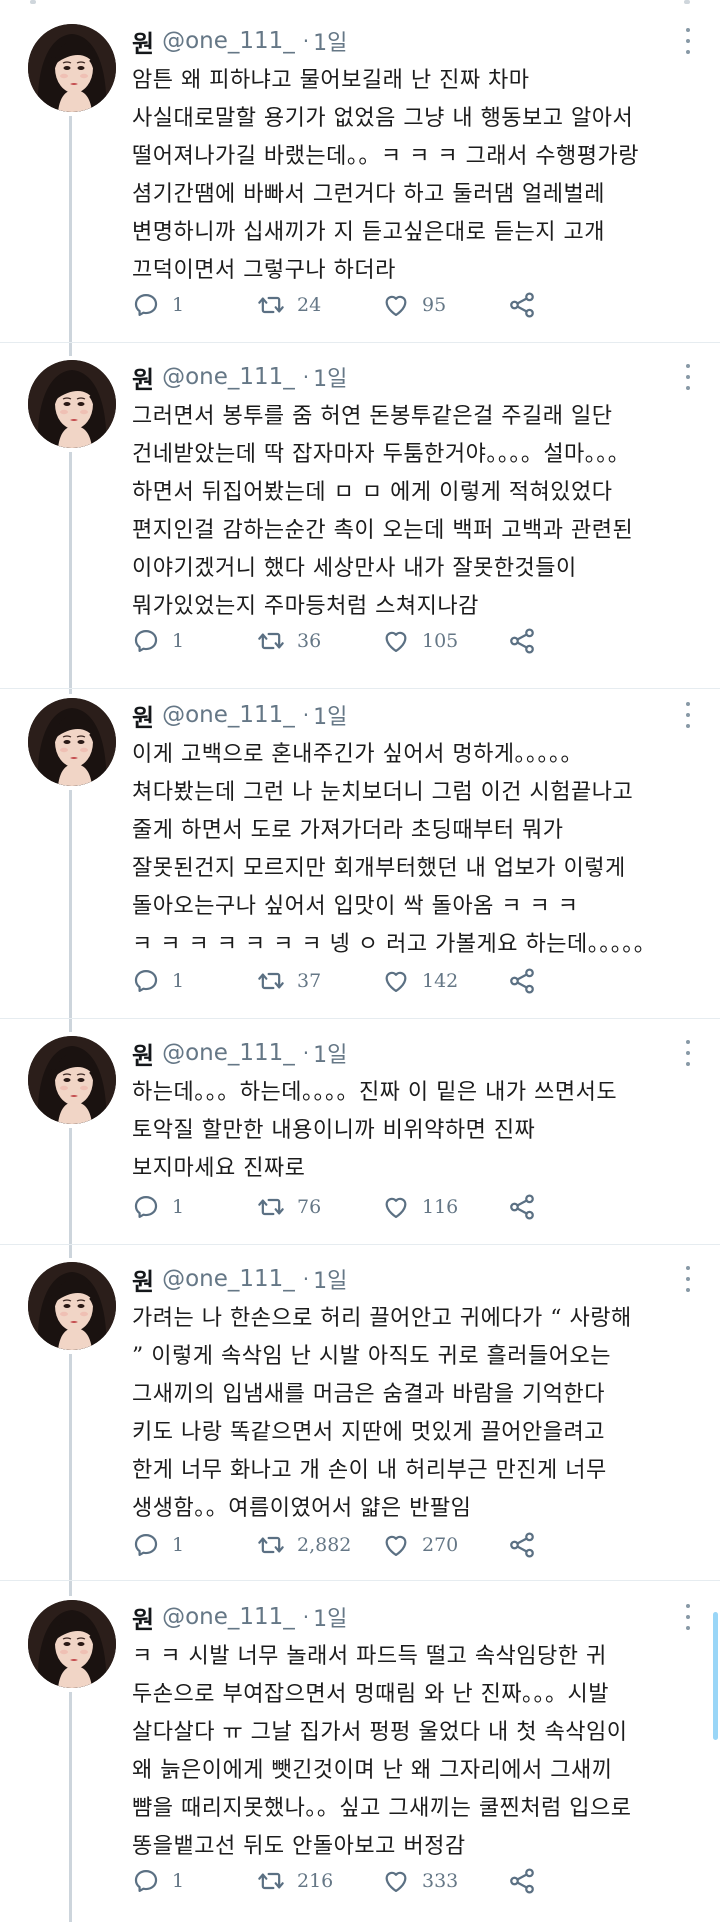 Image resolution: width=720 pixels, height=1922 pixels. I want to click on tweet-text-line: 토악질 할만한 내용이니까 비위약하면 진짜, so click(334, 1130).